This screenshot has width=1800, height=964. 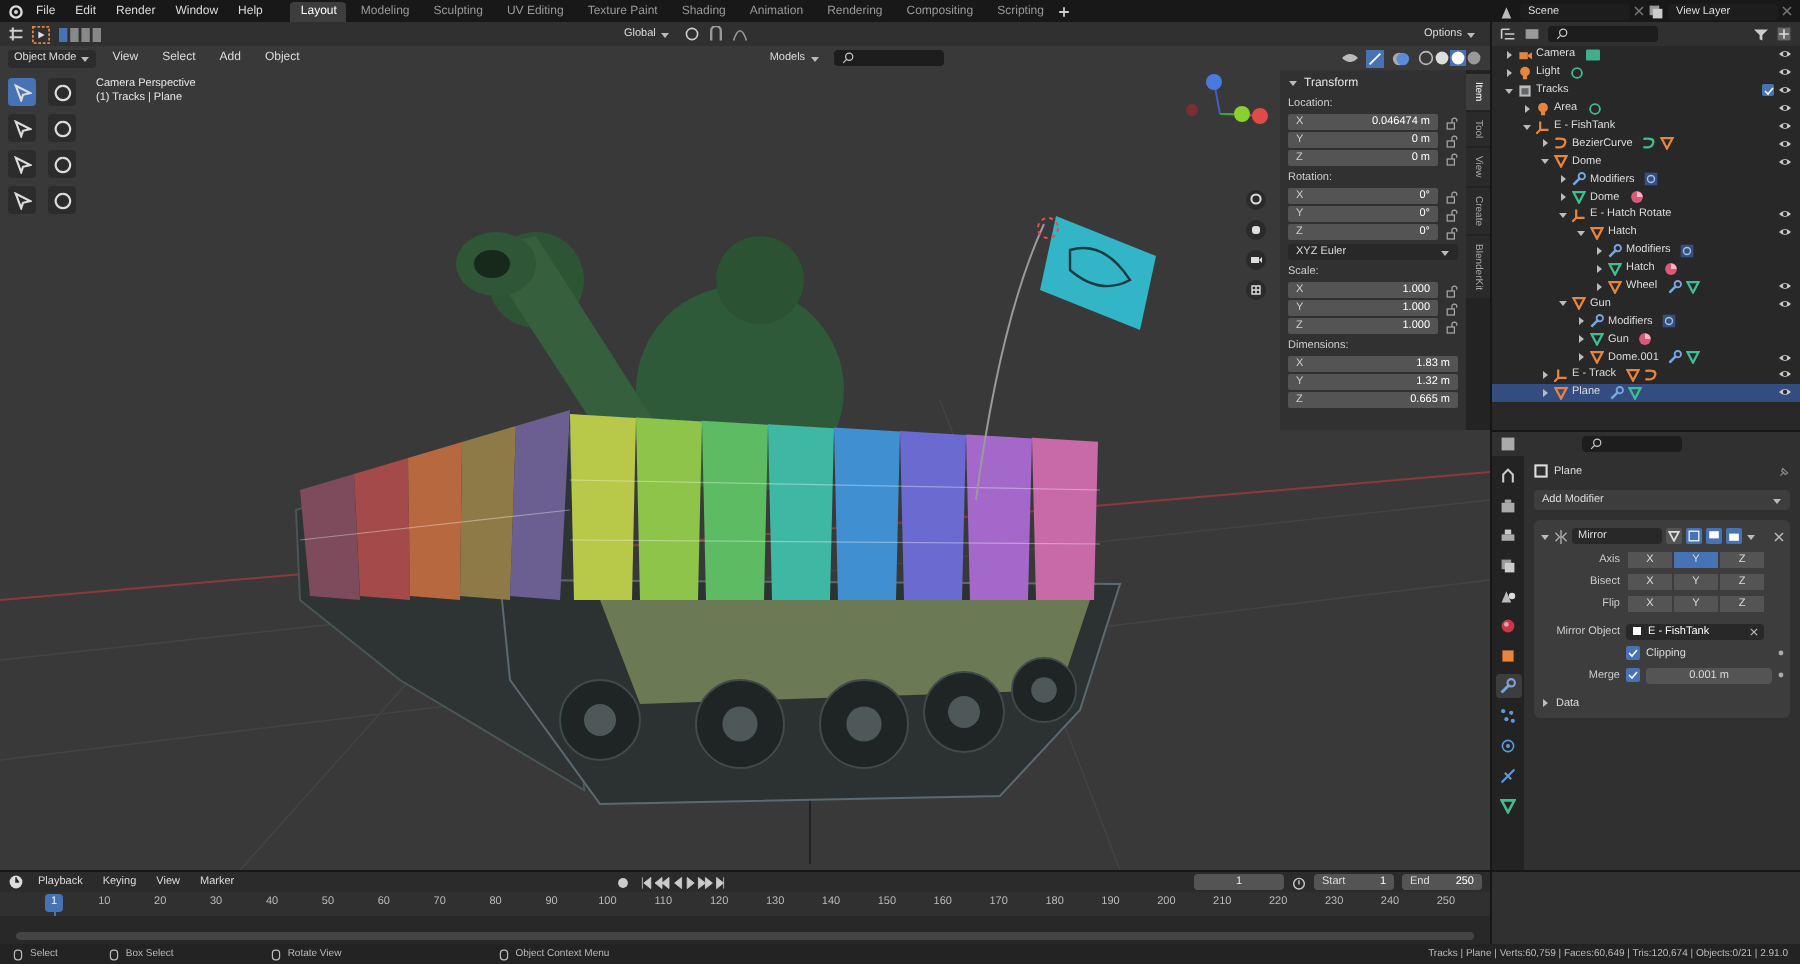 What do you see at coordinates (1561, 536) in the screenshot?
I see `mirror-modifier-icon` at bounding box center [1561, 536].